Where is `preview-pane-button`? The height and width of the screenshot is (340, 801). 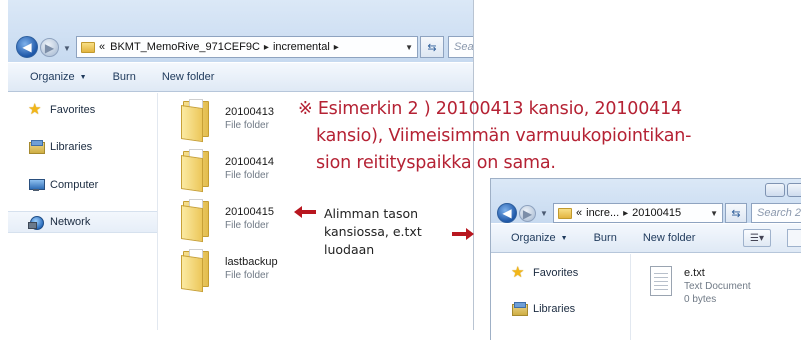
preview-pane-button is located at coordinates (794, 238).